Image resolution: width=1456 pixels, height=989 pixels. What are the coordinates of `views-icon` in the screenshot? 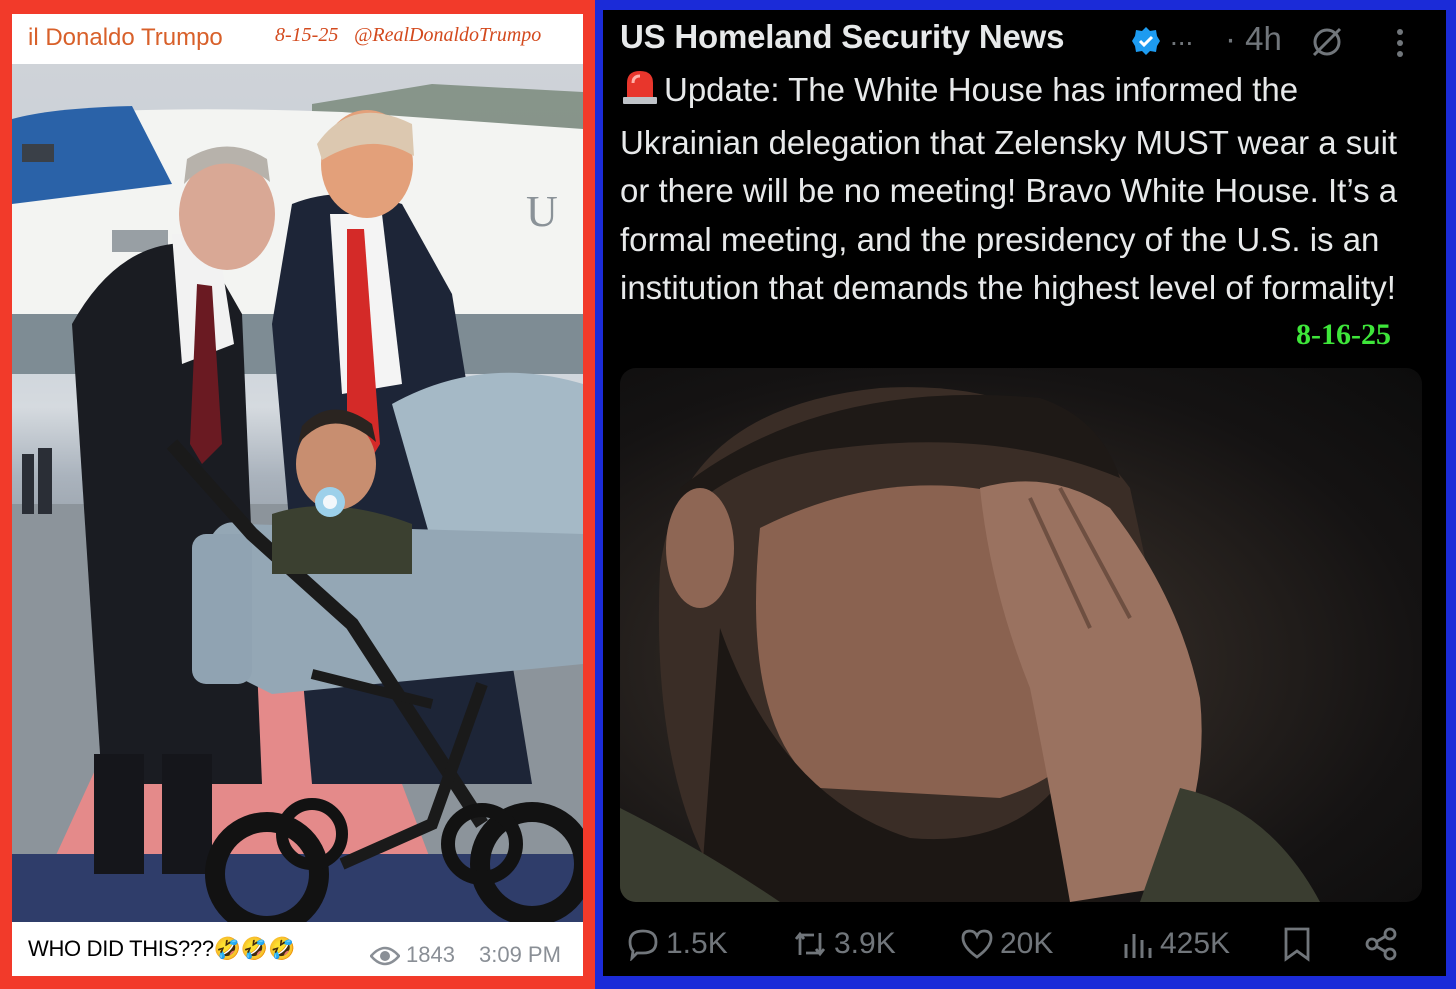 It's located at (1138, 946).